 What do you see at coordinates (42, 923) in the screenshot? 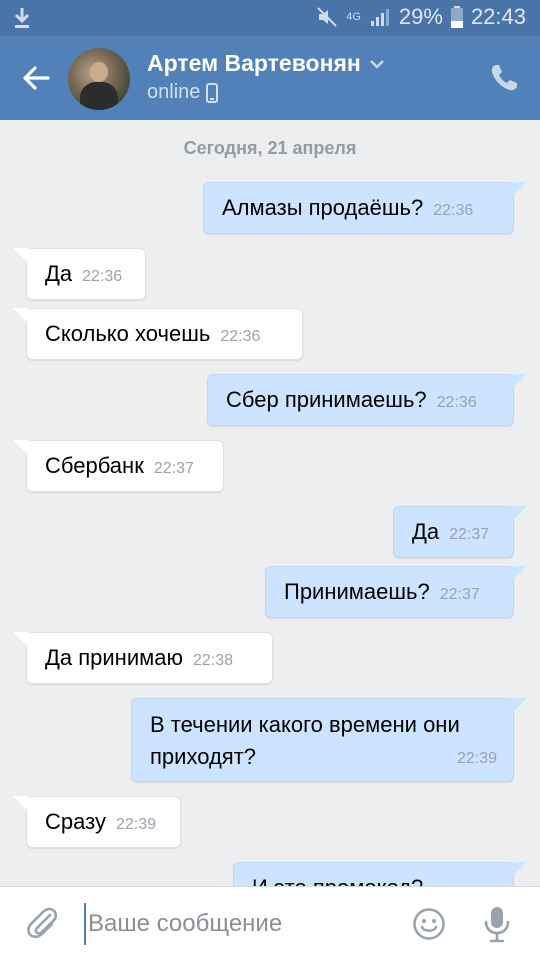
I see `paperclip-icon` at bounding box center [42, 923].